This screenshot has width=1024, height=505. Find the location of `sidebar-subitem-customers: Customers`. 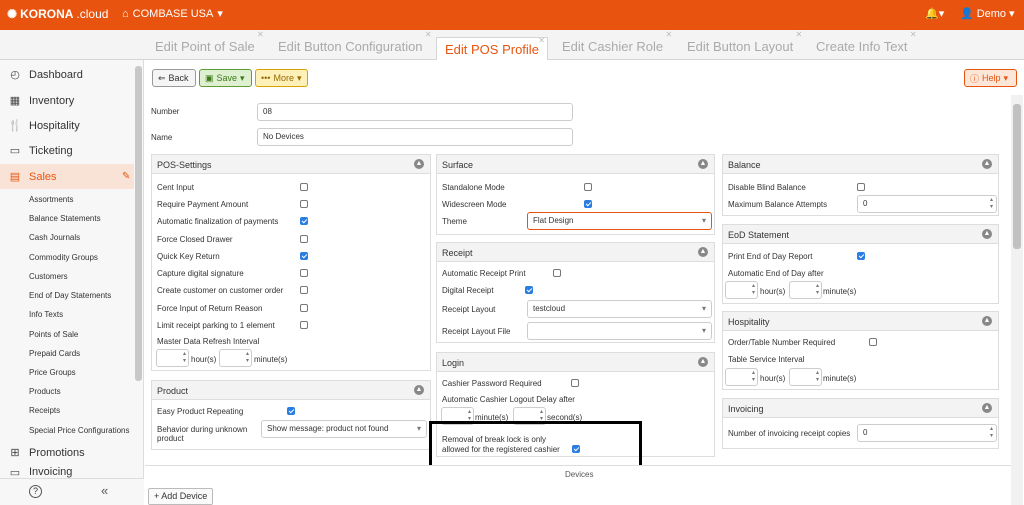

sidebar-subitem-customers: Customers is located at coordinates (48, 276).